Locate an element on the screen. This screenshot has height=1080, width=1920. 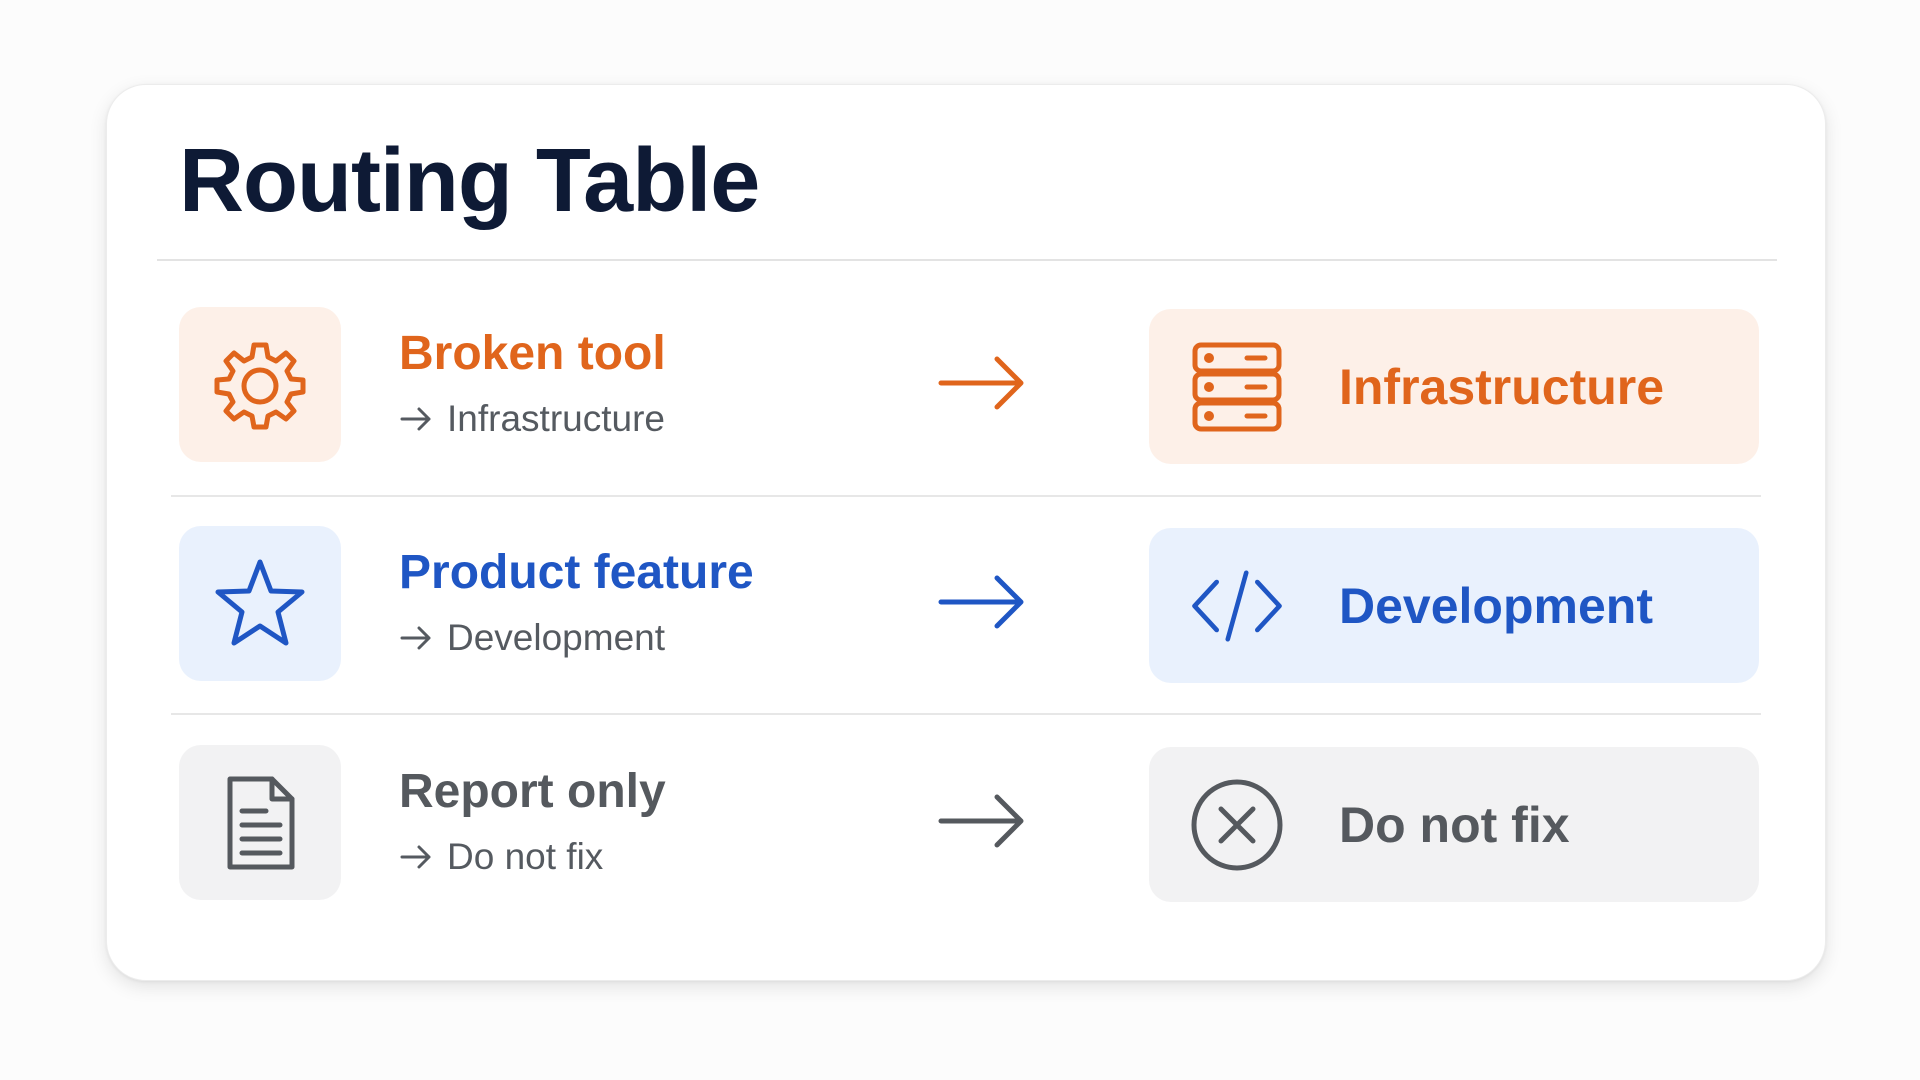
table-row-report-only: Report only Do not fix Do not fix is located at coordinates (969, 823).